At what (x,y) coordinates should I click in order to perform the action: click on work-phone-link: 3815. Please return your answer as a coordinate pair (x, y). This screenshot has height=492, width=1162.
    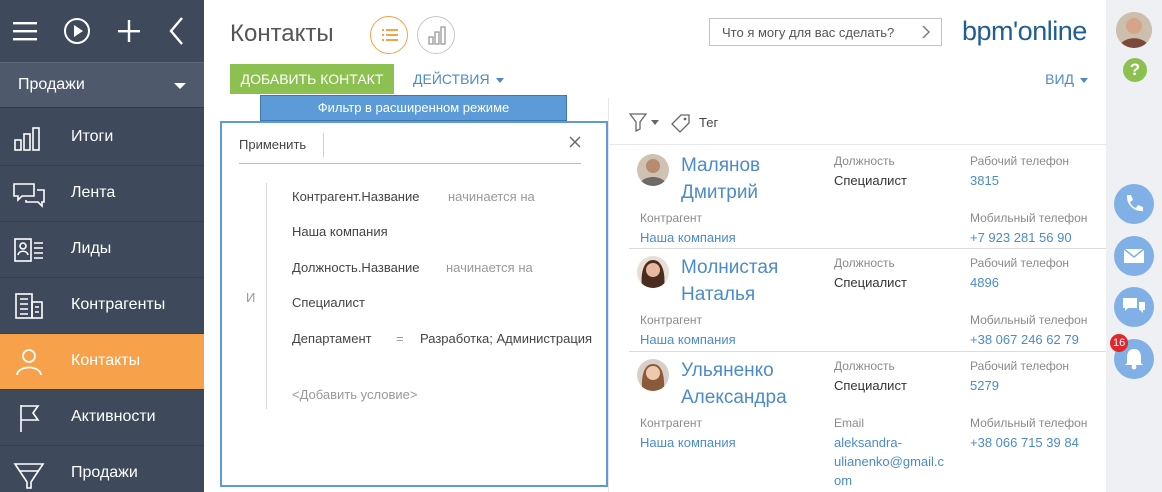
    Looking at the image, I should click on (984, 180).